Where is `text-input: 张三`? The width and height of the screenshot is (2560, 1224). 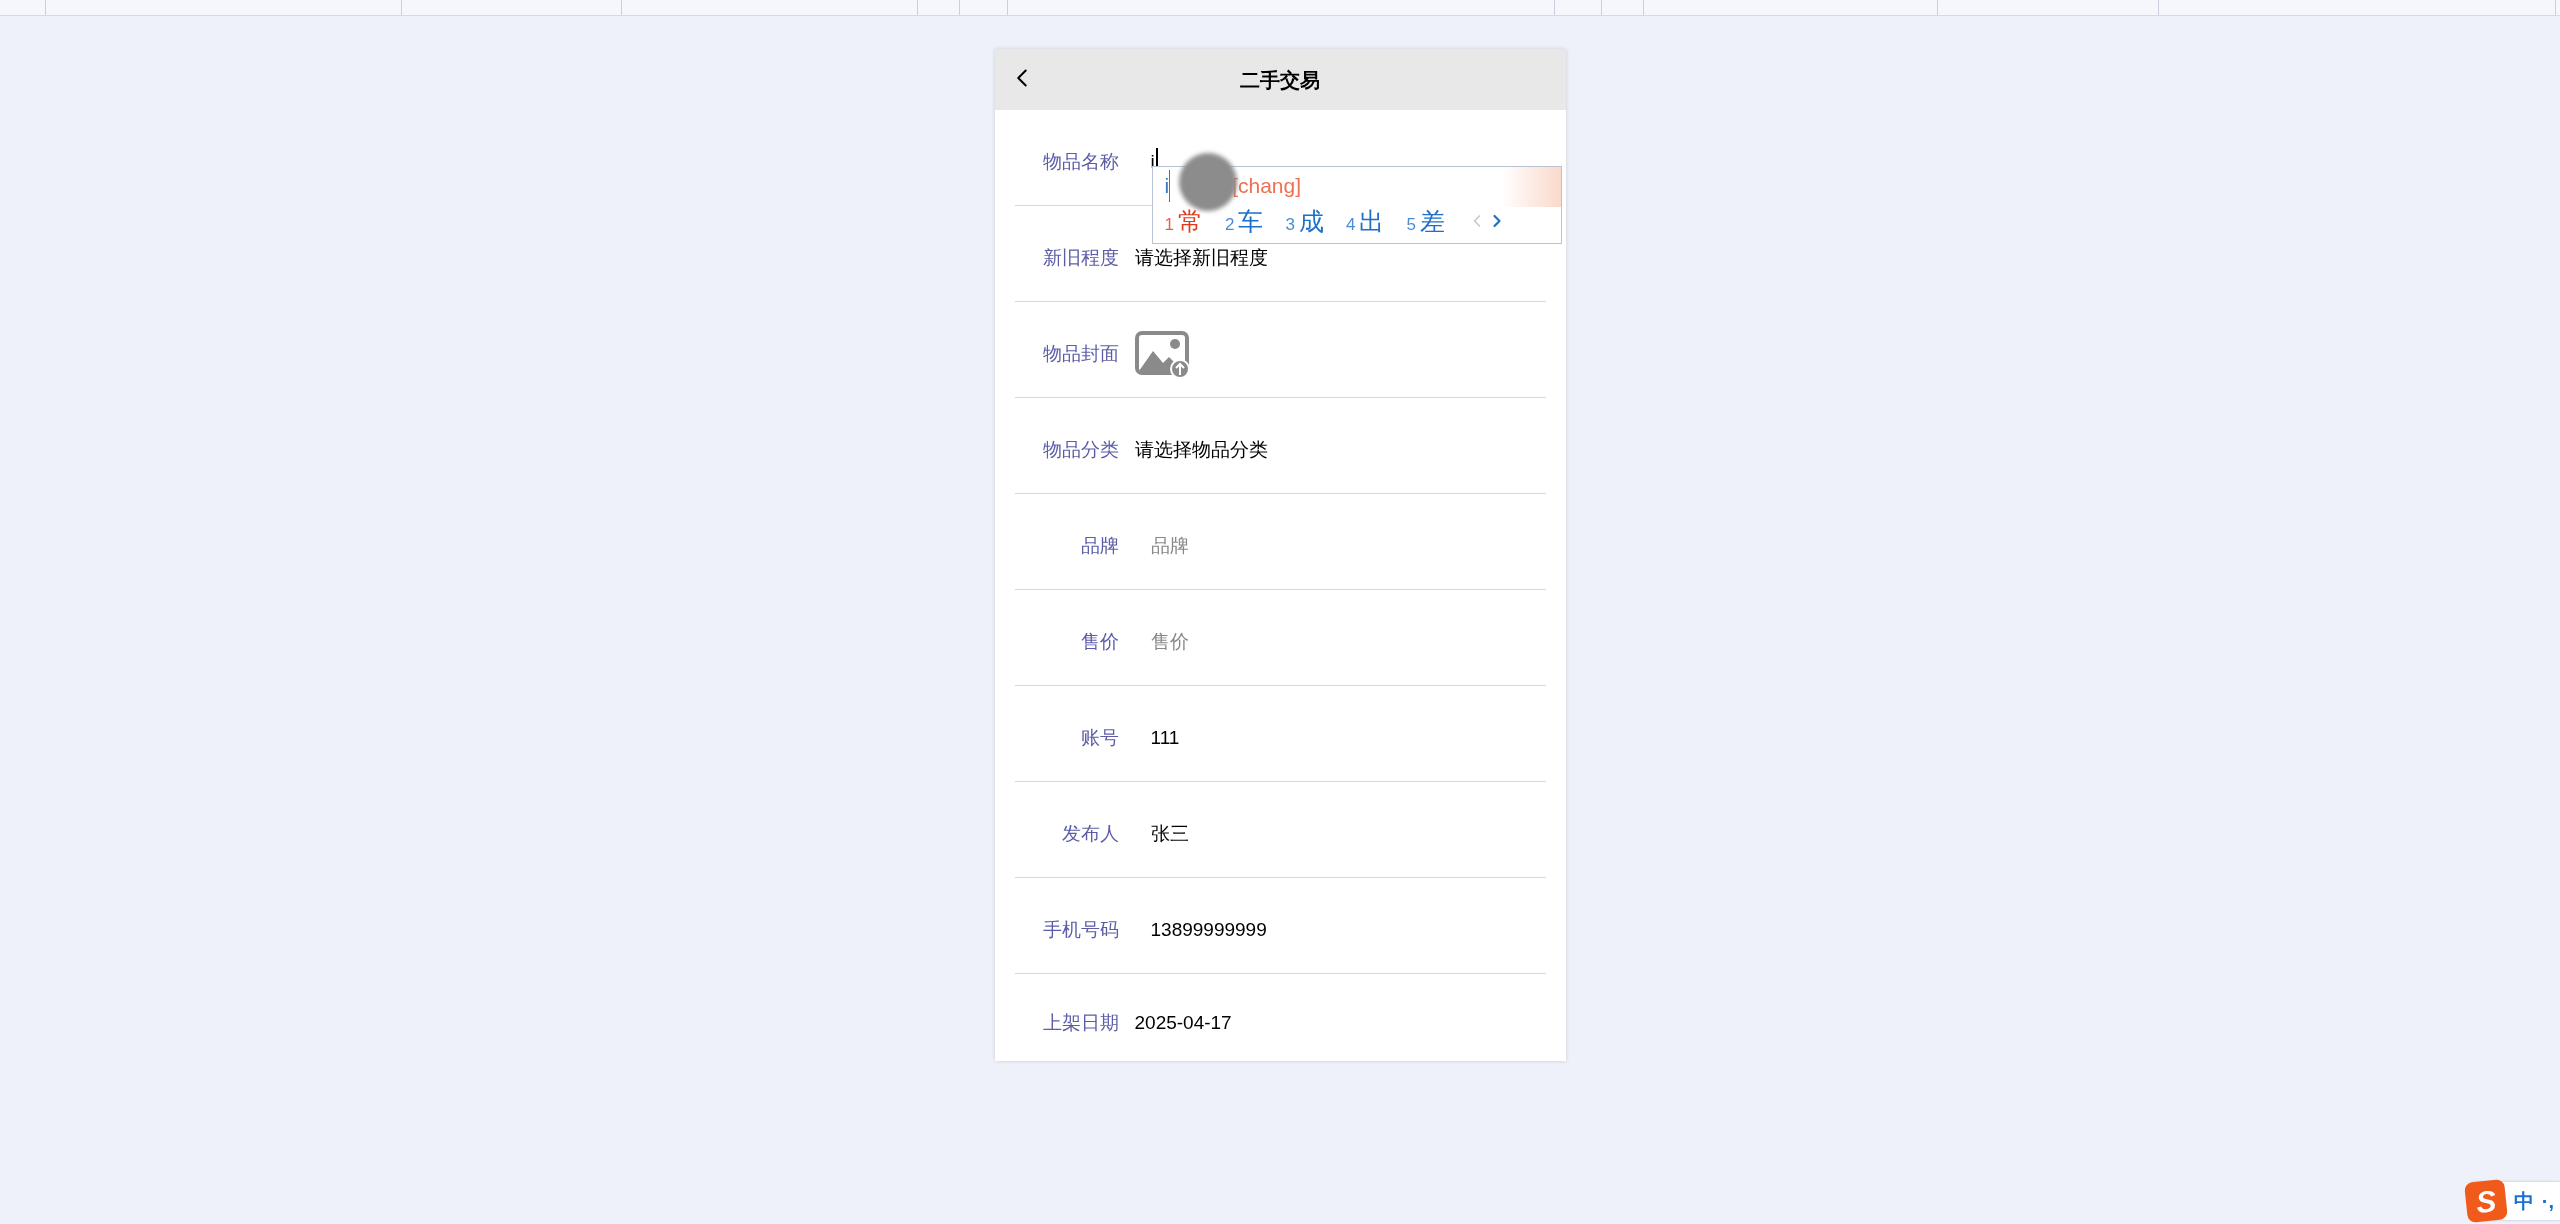 text-input: 张三 is located at coordinates (1169, 834).